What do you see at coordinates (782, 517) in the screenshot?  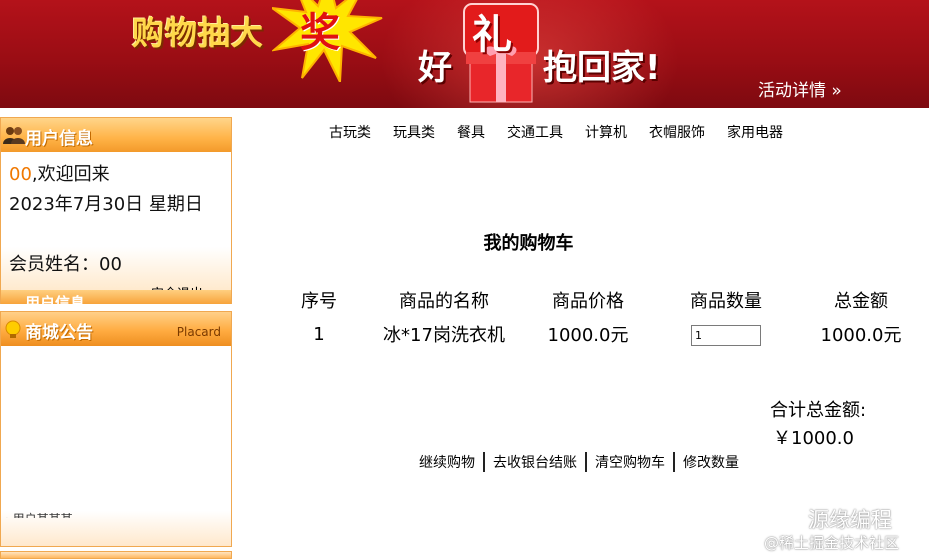 I see `wechat-icon` at bounding box center [782, 517].